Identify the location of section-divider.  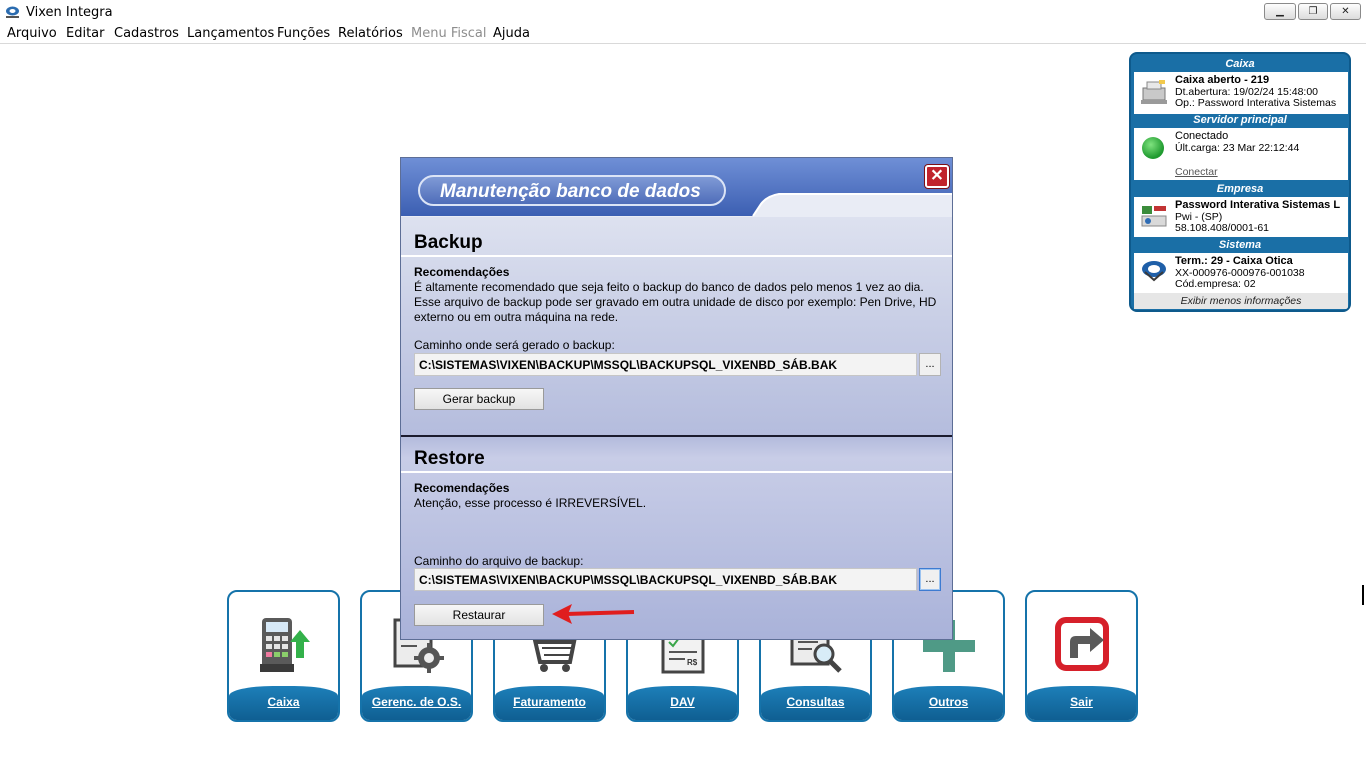
(676, 436).